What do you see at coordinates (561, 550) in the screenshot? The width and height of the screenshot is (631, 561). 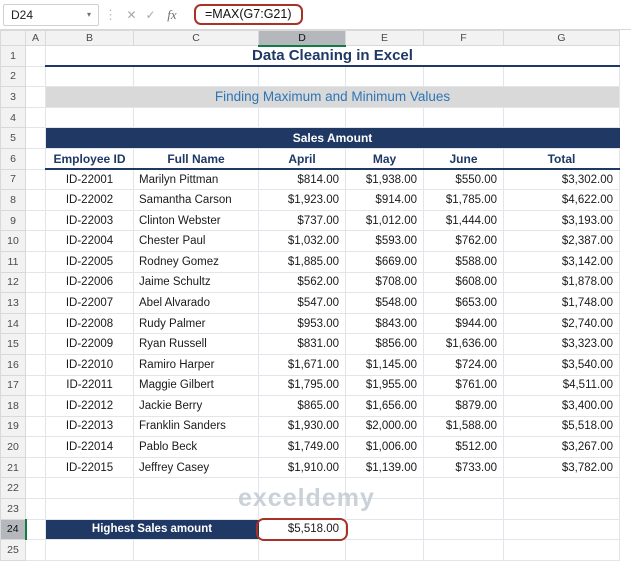 I see `cell-G25` at bounding box center [561, 550].